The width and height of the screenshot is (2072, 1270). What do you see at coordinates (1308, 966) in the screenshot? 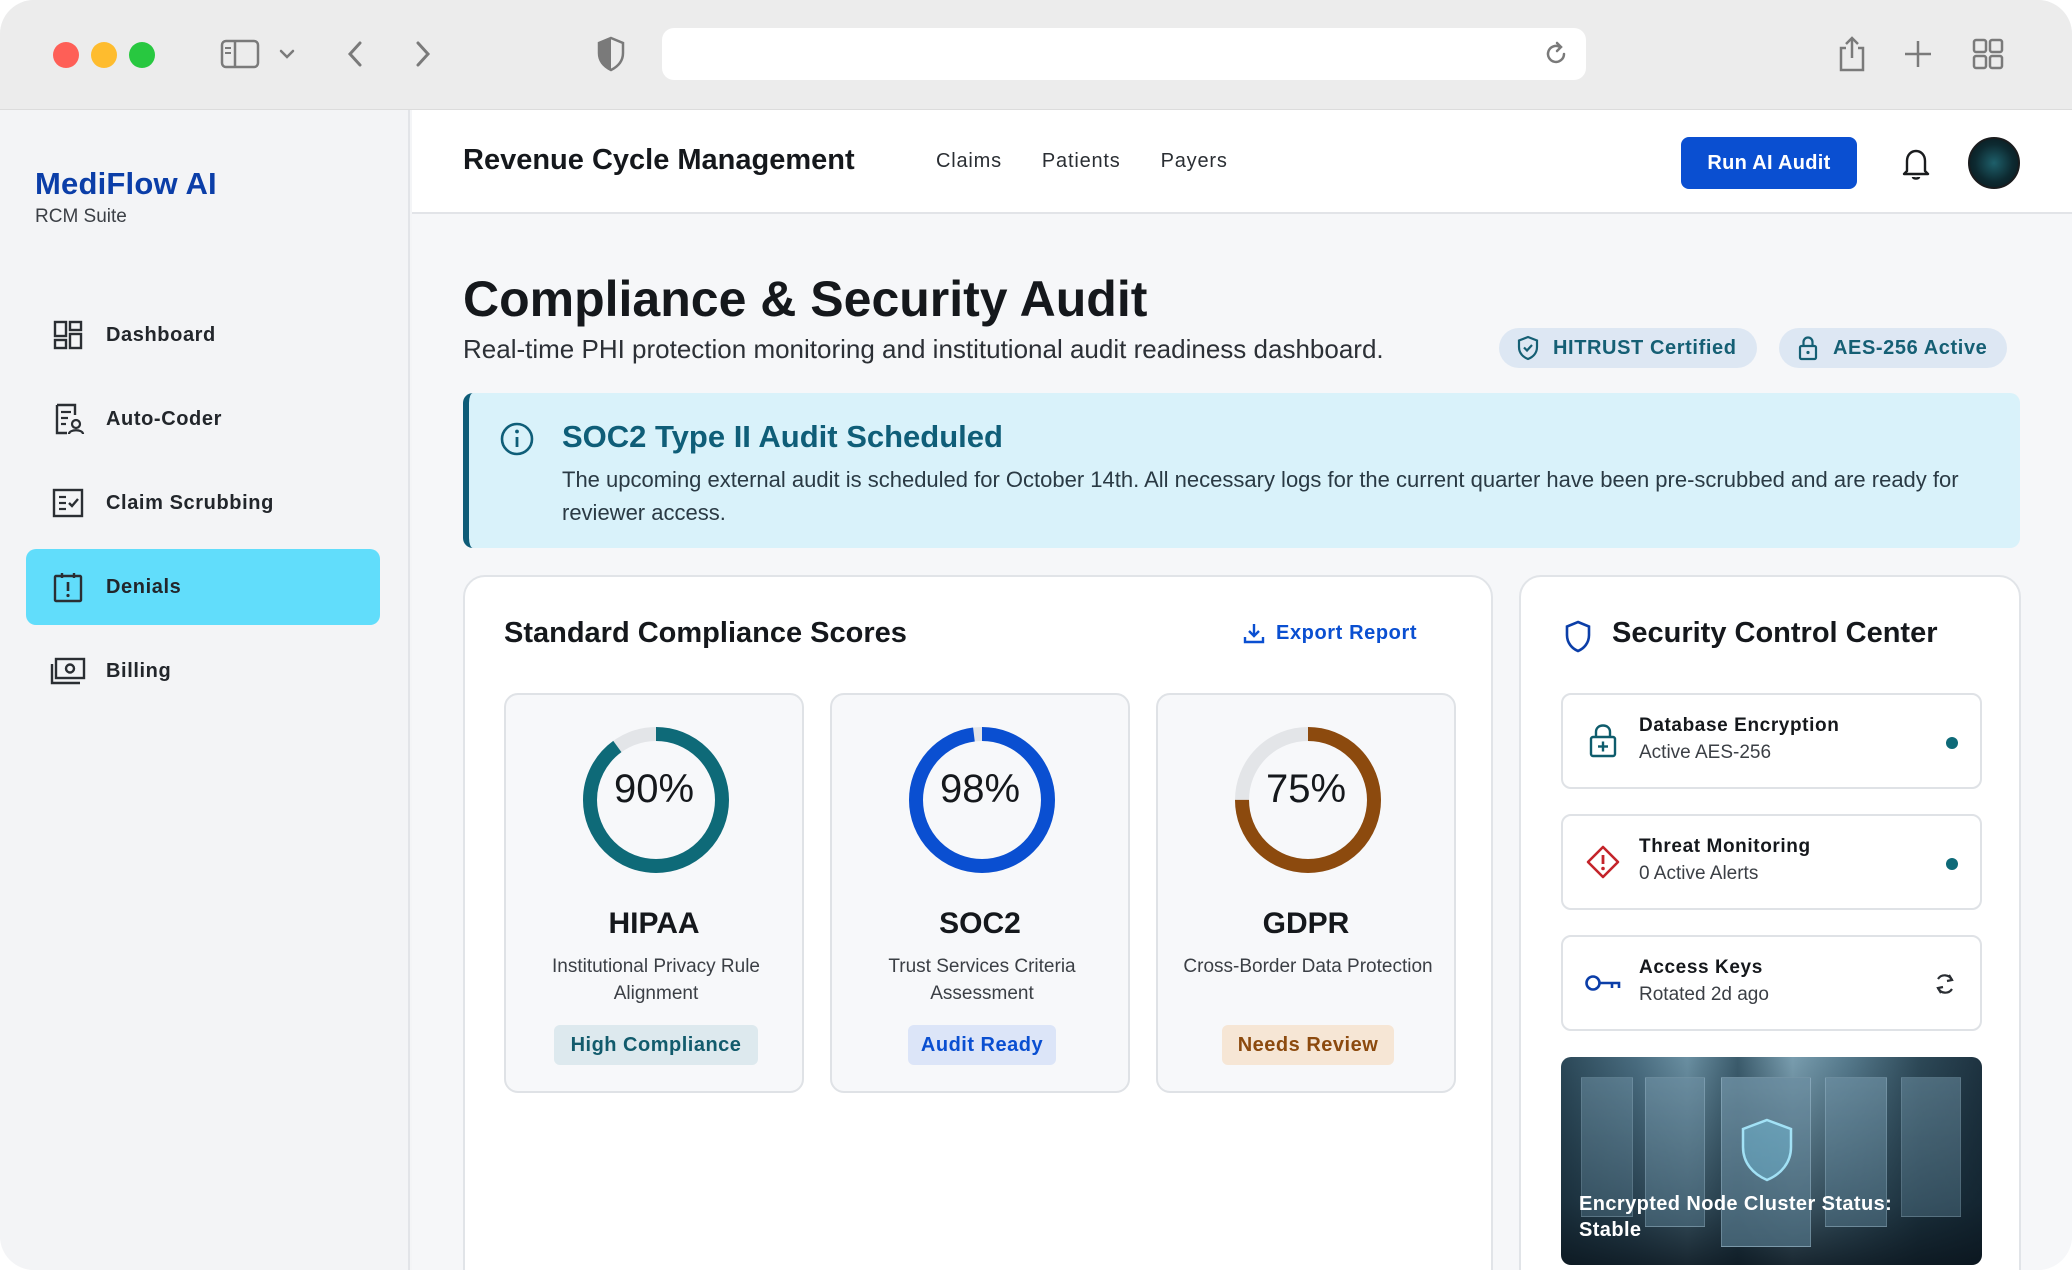
I see `score-description: Cross-Border Data Protection` at bounding box center [1308, 966].